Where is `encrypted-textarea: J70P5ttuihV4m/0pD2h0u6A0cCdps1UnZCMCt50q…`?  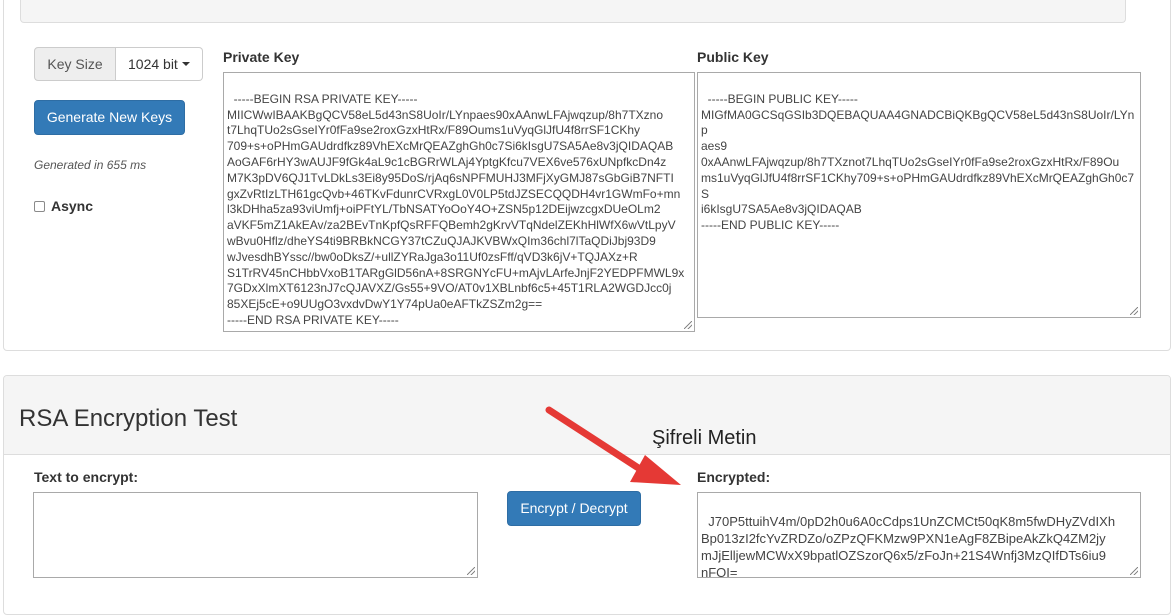
encrypted-textarea: J70P5ttuihV4m/0pD2h0u6A0cCdps1UnZCMCt50q… is located at coordinates (919, 535).